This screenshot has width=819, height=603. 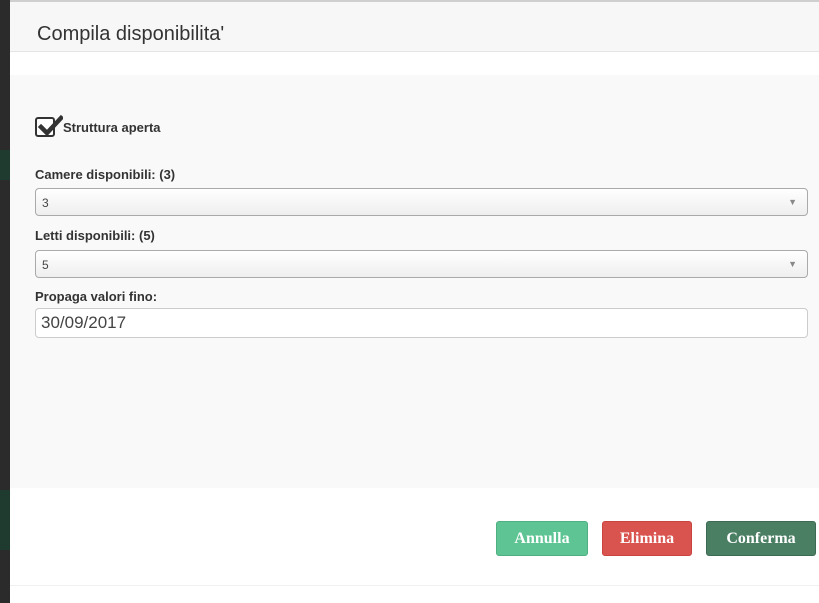 What do you see at coordinates (414, 26) in the screenshot?
I see `modal-header: Compila disponibilita'` at bounding box center [414, 26].